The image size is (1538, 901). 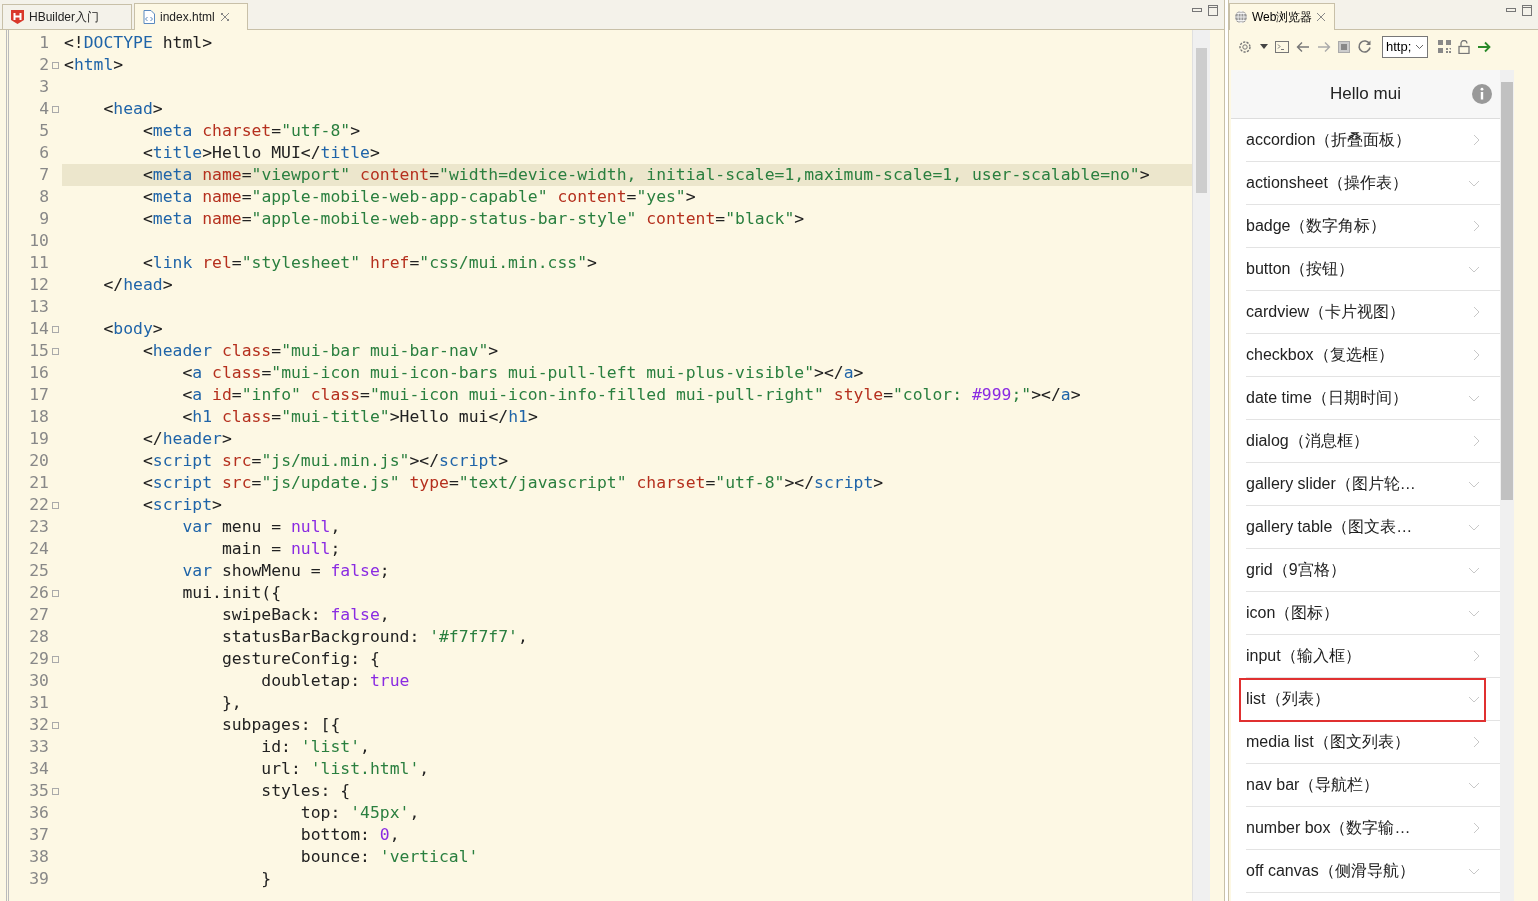 What do you see at coordinates (43, 109) in the screenshot?
I see `line-number: 4` at bounding box center [43, 109].